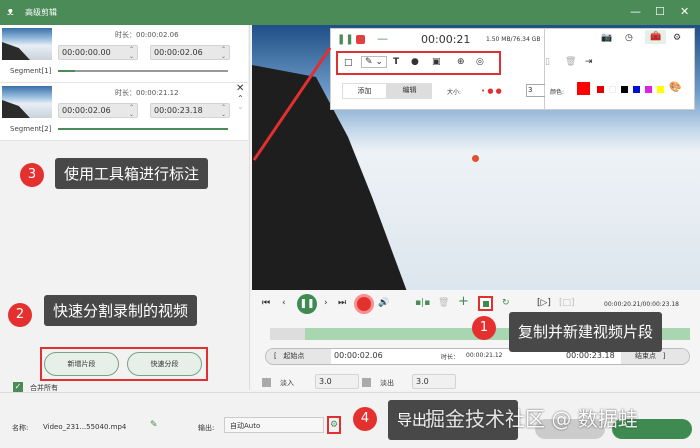 The height and width of the screenshot is (448, 700). What do you see at coordinates (132, 173) in the screenshot?
I see `annotation-tooltip-3: 使用工具箱进行标注` at bounding box center [132, 173].